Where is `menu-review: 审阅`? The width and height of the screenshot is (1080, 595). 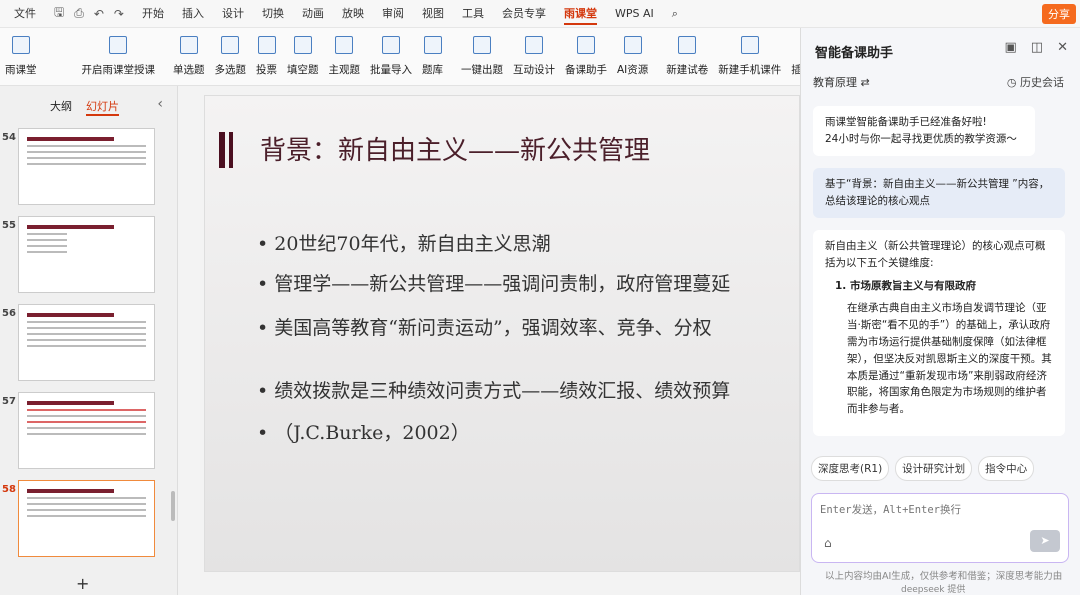 menu-review: 审阅 is located at coordinates (393, 14).